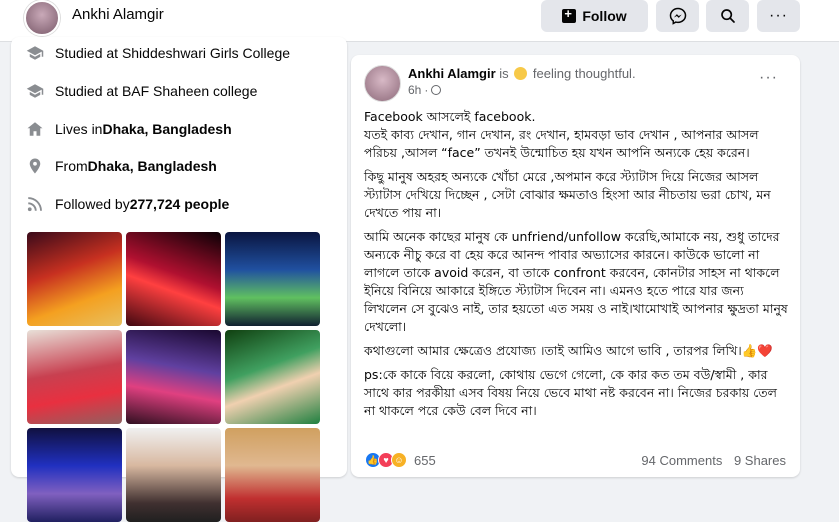 This screenshot has height=522, width=839. What do you see at coordinates (79, 129) in the screenshot?
I see `intro-item-text: Lives in` at bounding box center [79, 129].